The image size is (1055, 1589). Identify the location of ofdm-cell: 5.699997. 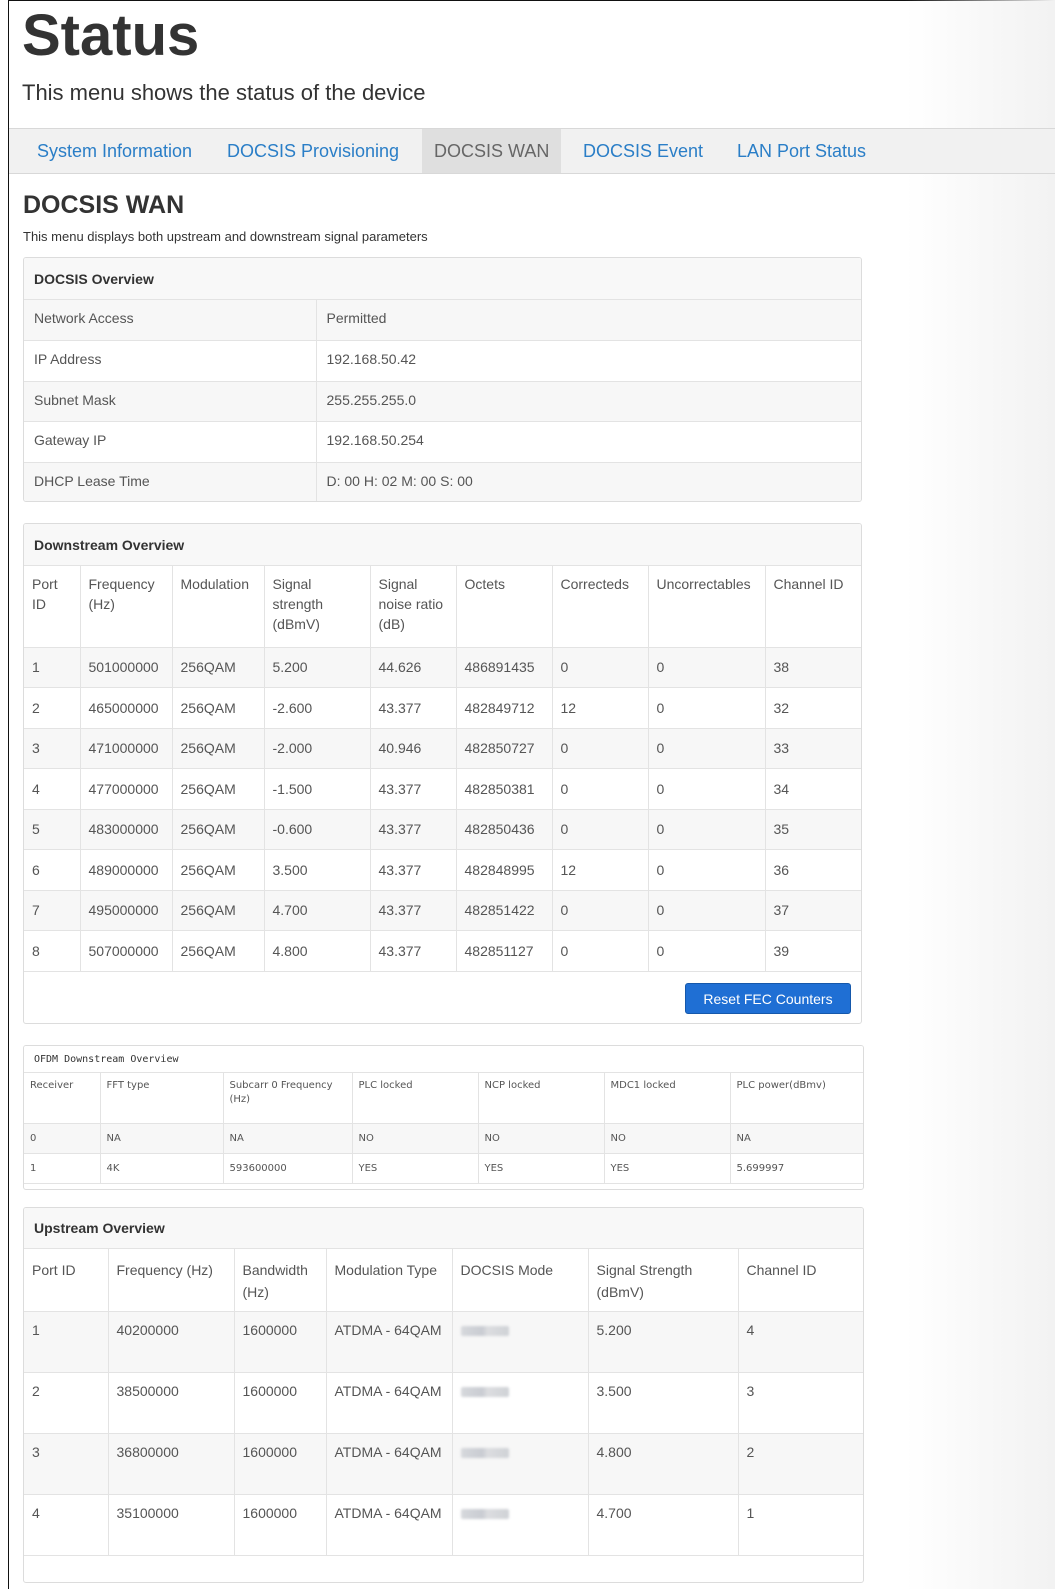
(796, 1168).